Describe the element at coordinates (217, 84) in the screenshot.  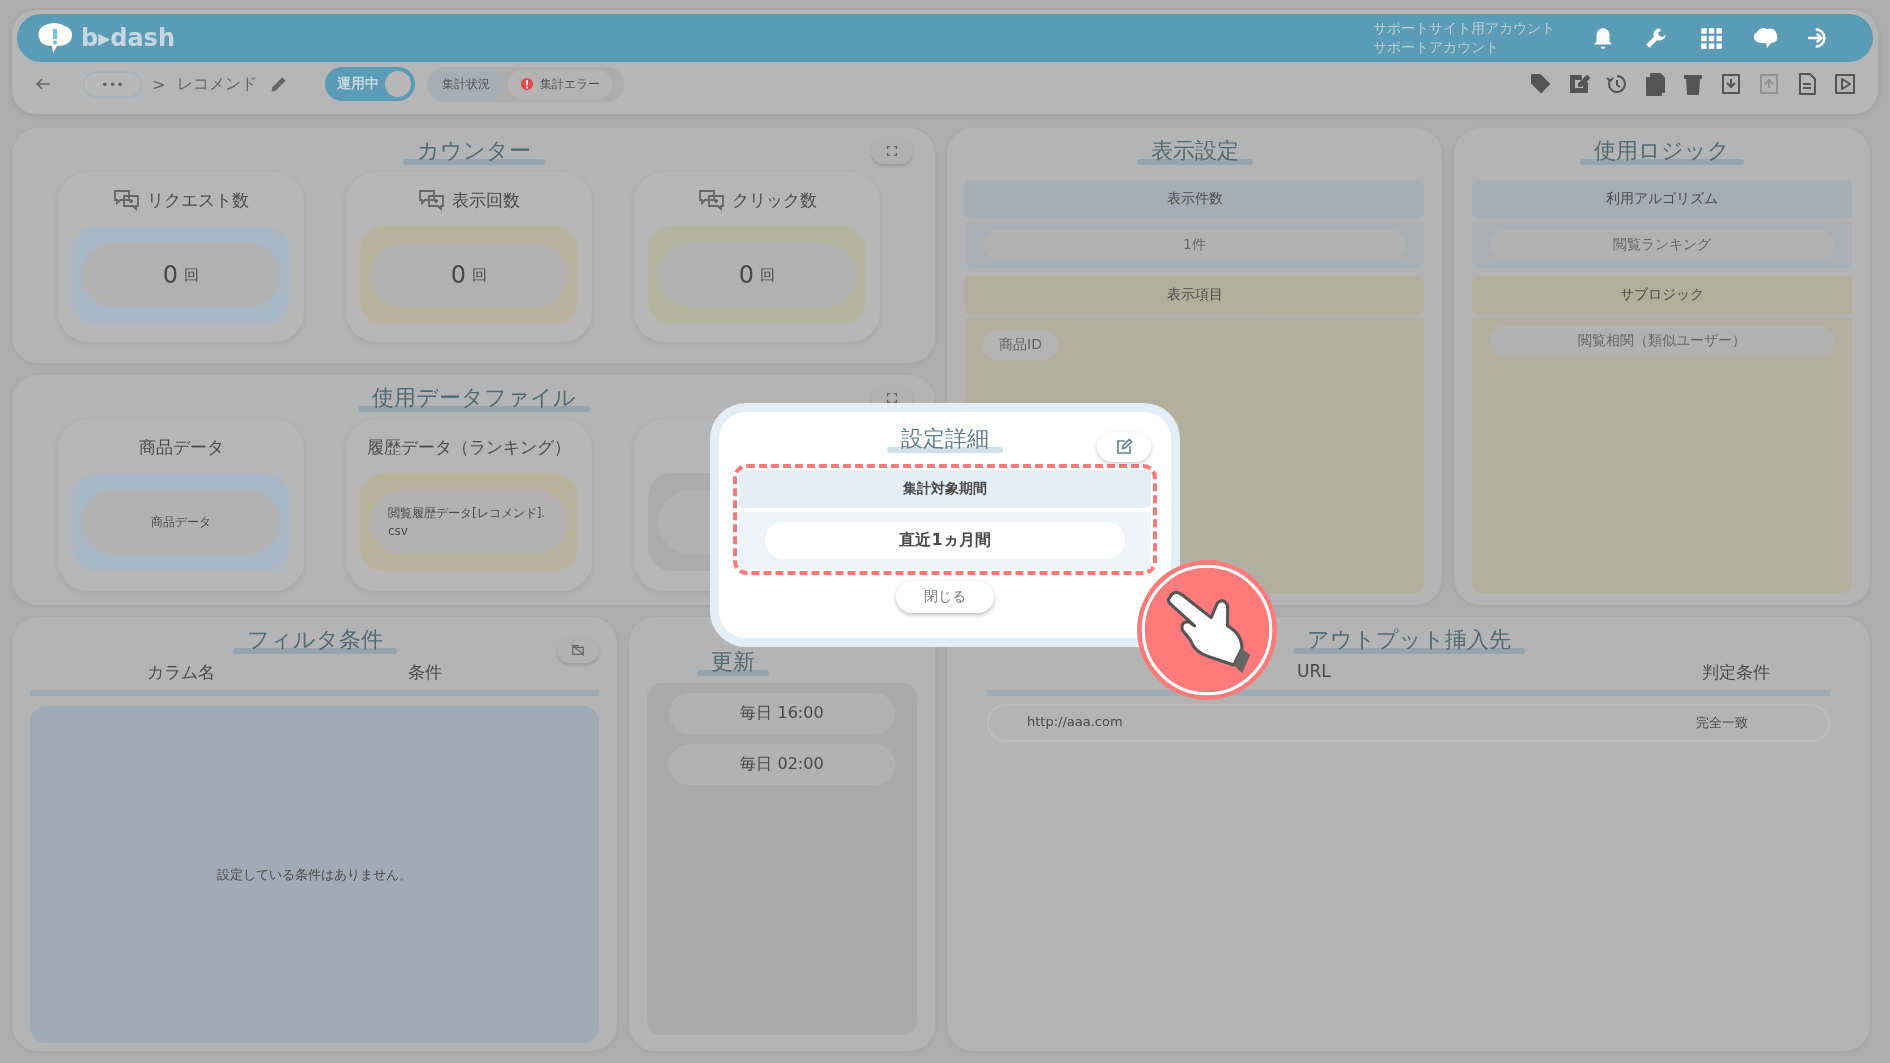
I see `page-title: レコメンド` at that location.